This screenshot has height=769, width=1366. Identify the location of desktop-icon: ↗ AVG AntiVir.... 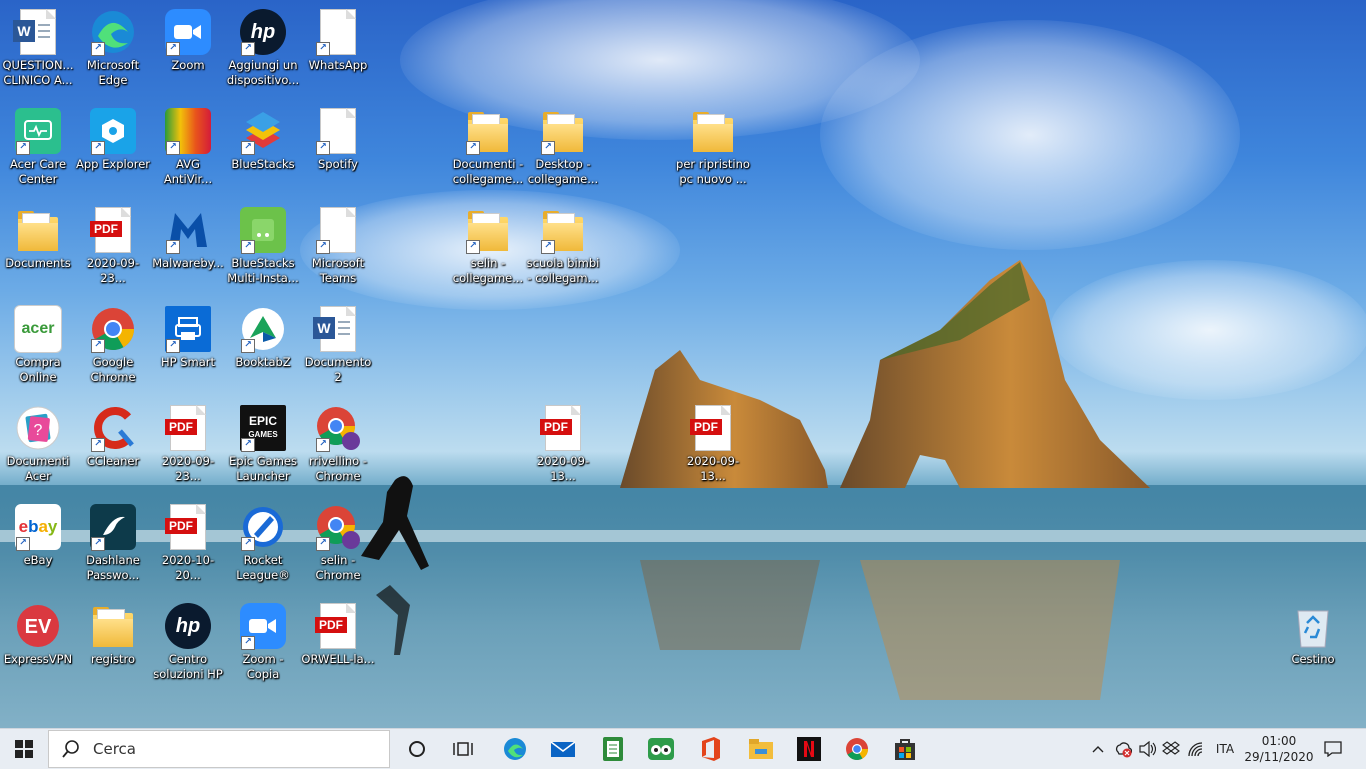
(188, 152).